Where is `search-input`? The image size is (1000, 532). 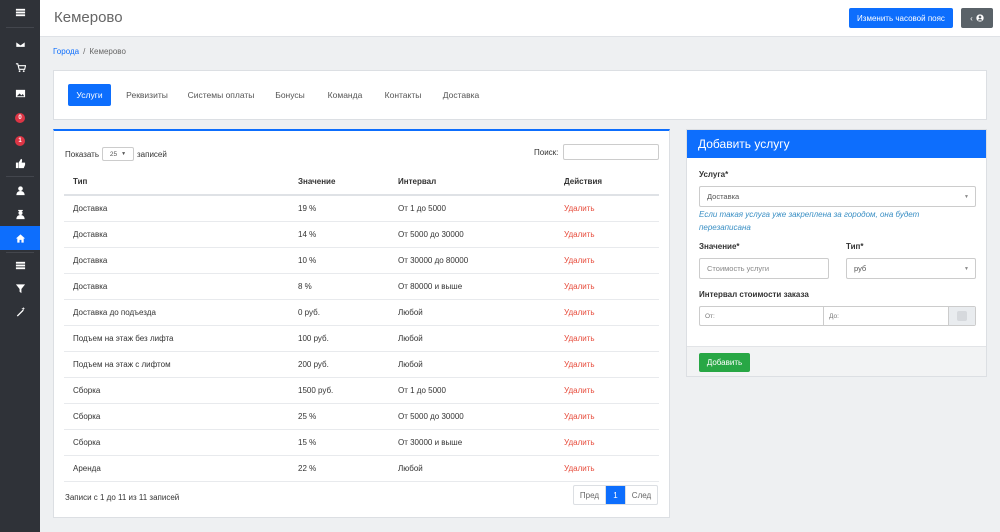 search-input is located at coordinates (611, 152).